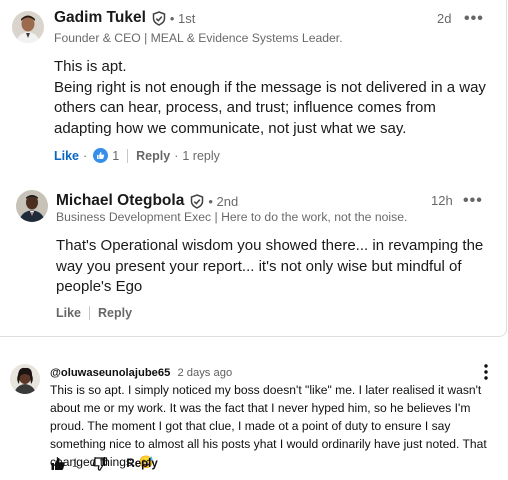 The height and width of the screenshot is (480, 508). What do you see at coordinates (25, 379) in the screenshot?
I see `avatar-oluwaseunolajube` at bounding box center [25, 379].